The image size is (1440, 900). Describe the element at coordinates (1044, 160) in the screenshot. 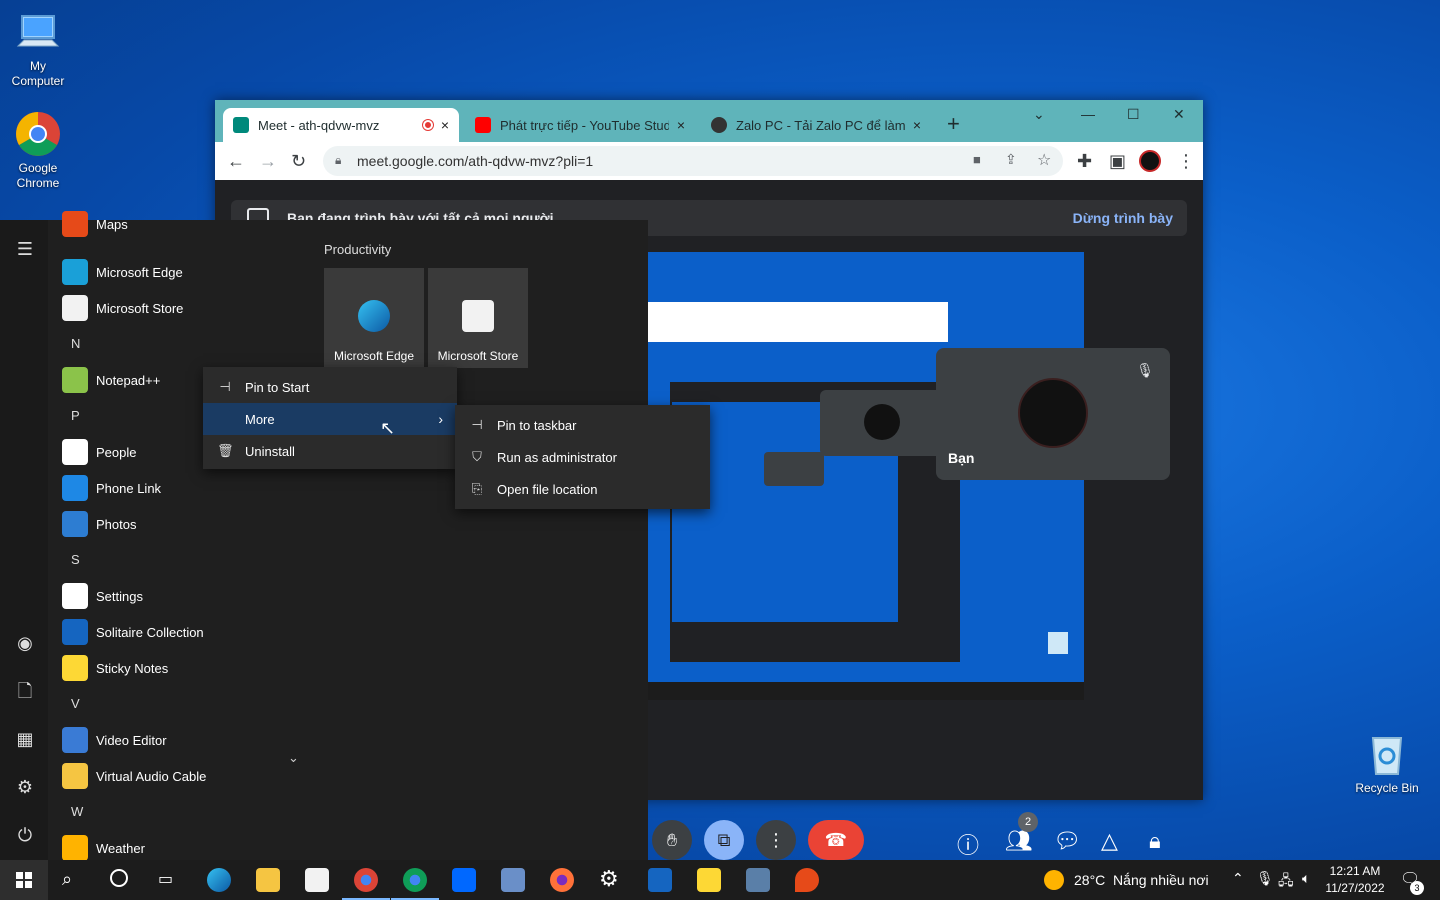

I see `star-icon: ☆` at that location.